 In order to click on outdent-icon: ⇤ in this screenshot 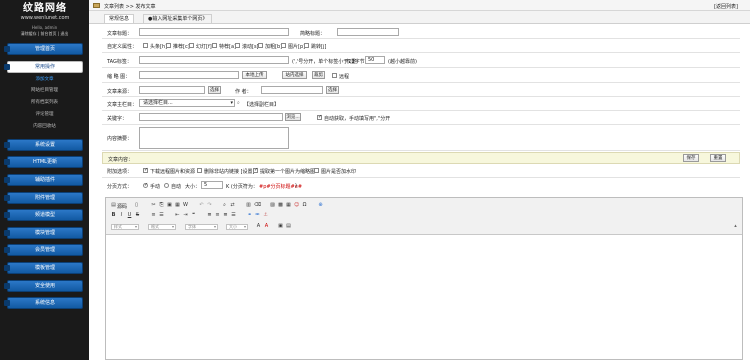, I will do `click(177, 215)`.